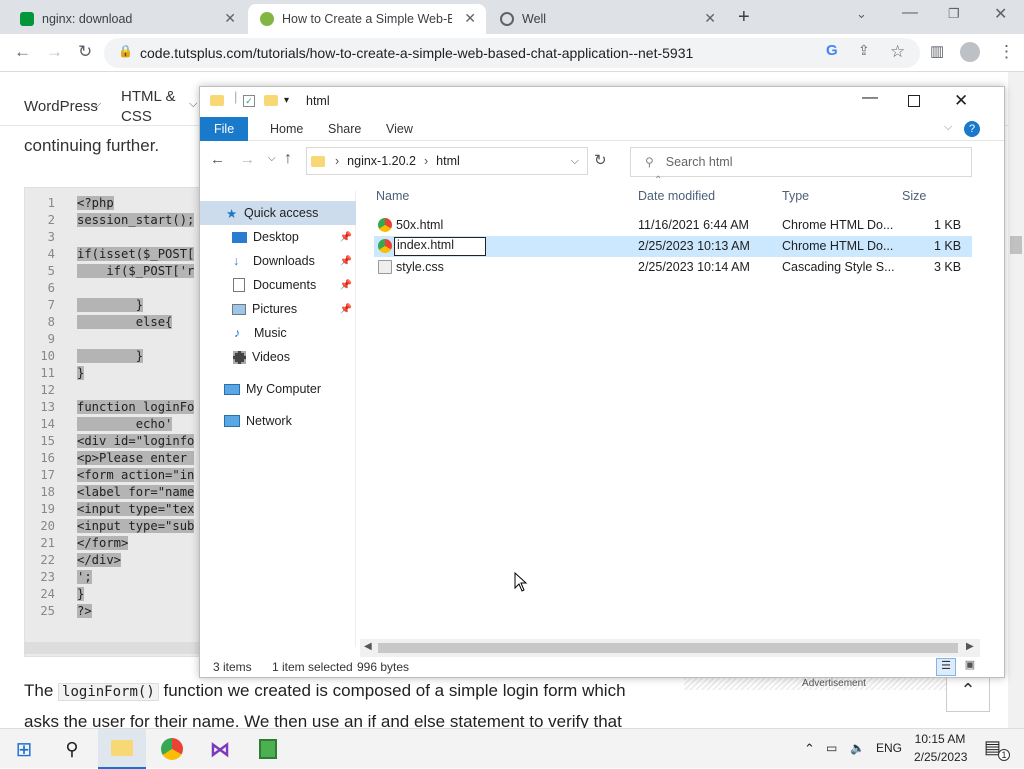 This screenshot has height=769, width=1024. Describe the element at coordinates (278, 213) in the screenshot. I see `nav-quick-access: ★ Quick access` at that location.